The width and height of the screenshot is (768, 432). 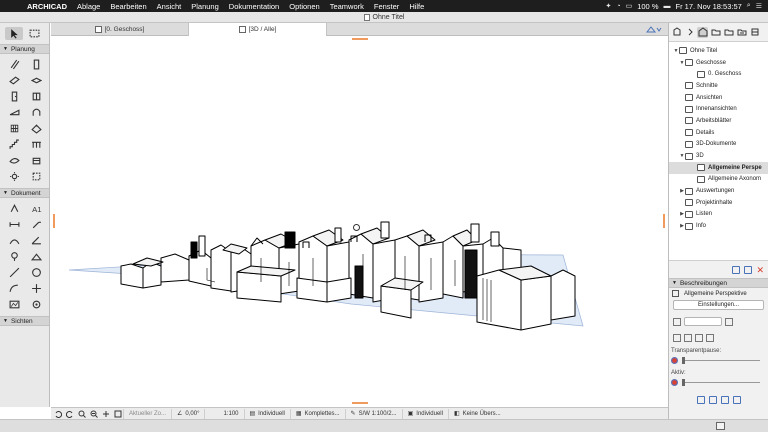 I want to click on move-reference-icon, so click(x=688, y=338).